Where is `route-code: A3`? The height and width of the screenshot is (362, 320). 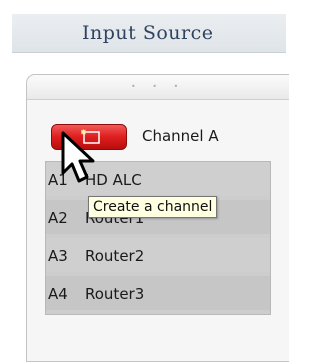
route-code: A3 is located at coordinates (58, 256).